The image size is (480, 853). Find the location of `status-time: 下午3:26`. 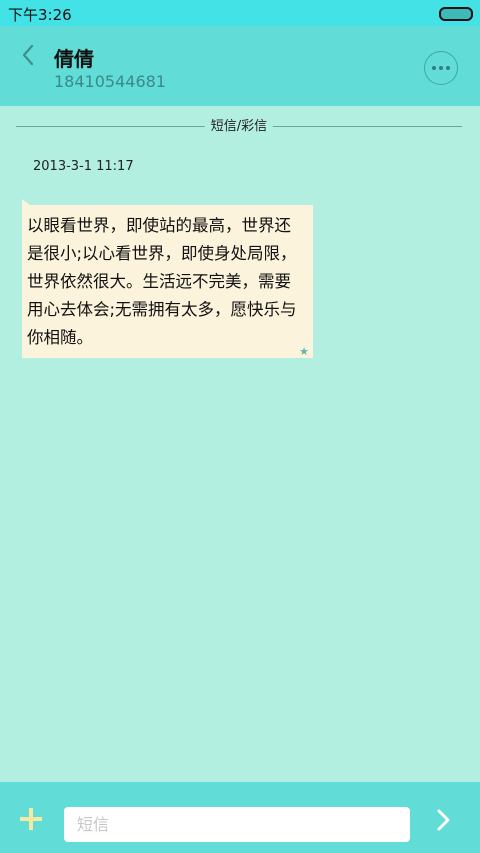

status-time: 下午3:26 is located at coordinates (40, 15).